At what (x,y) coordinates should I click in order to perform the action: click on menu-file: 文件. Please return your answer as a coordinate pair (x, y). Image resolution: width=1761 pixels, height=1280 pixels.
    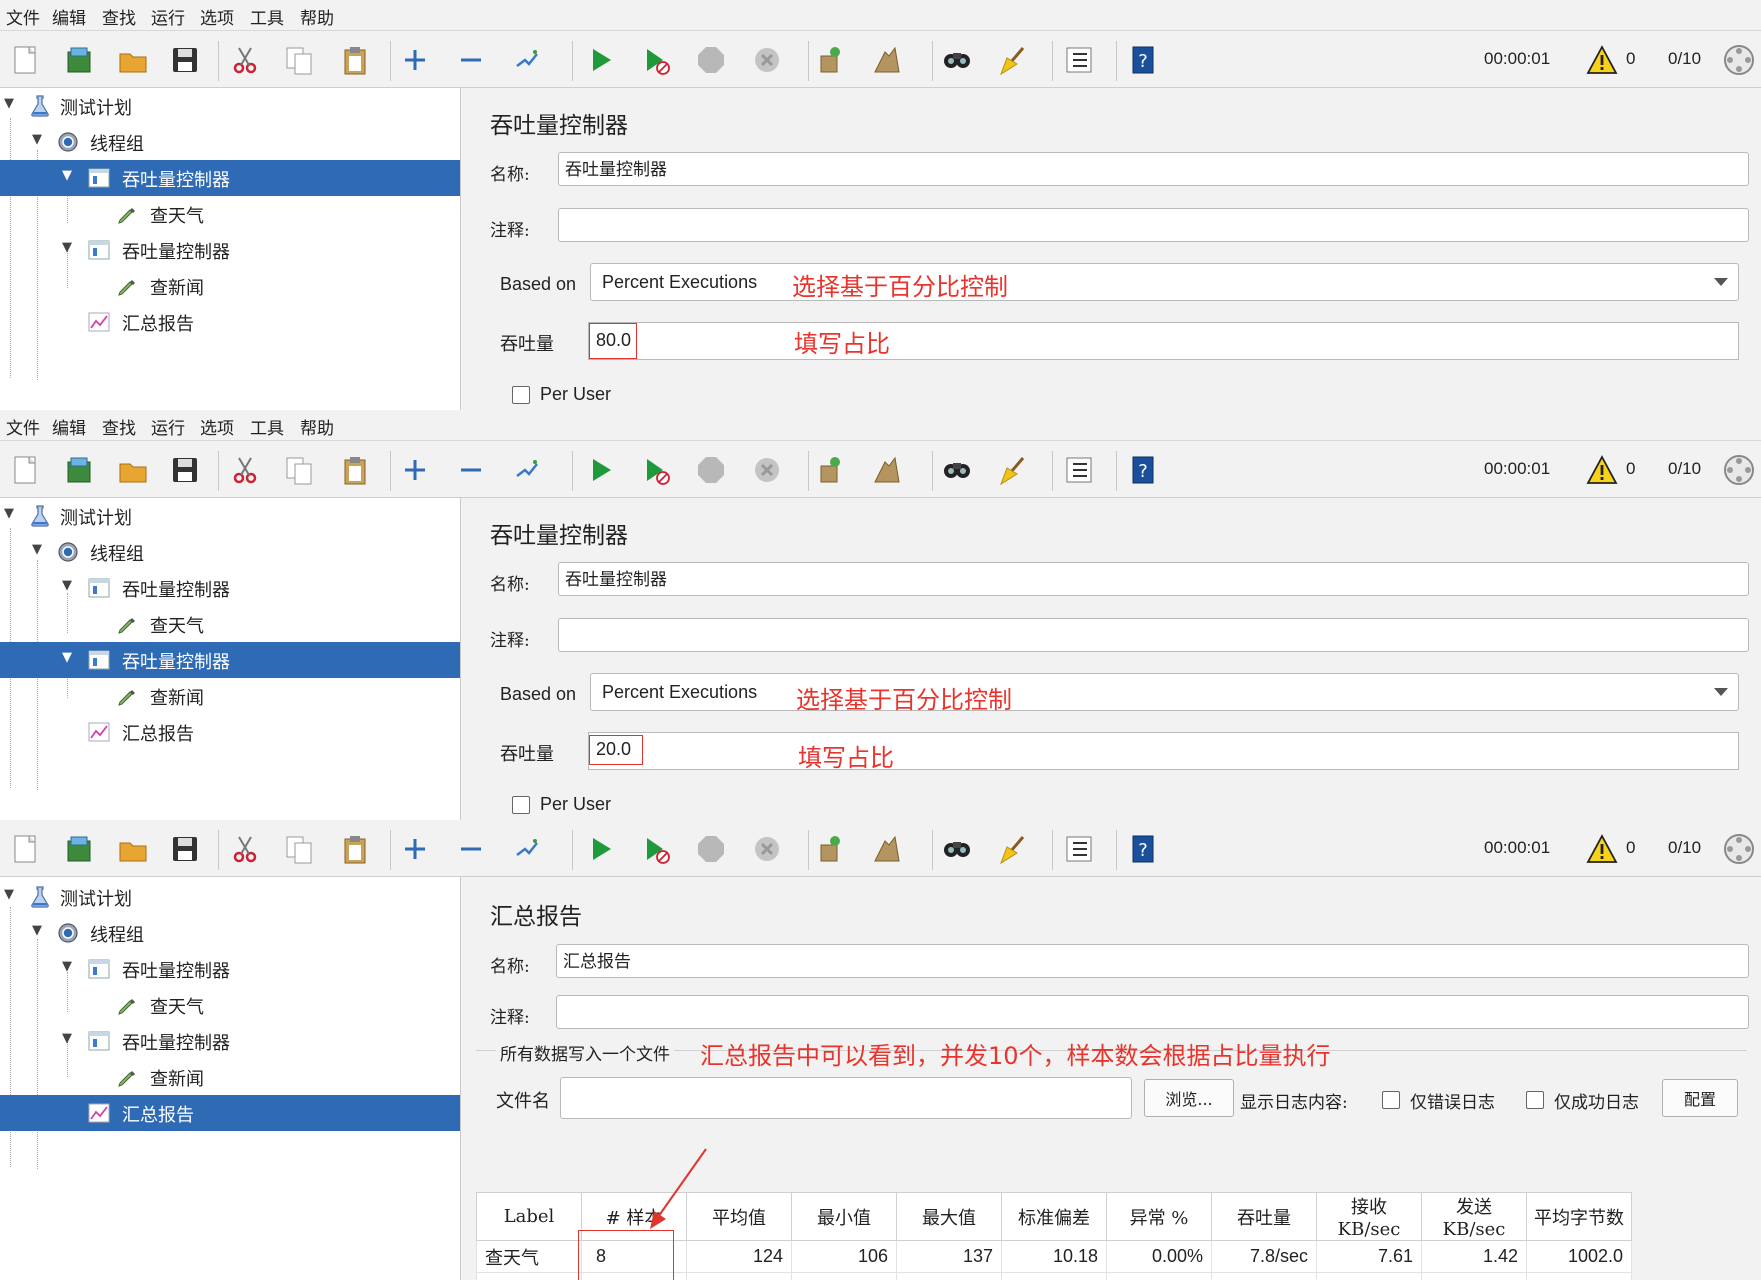
    Looking at the image, I should click on (23, 426).